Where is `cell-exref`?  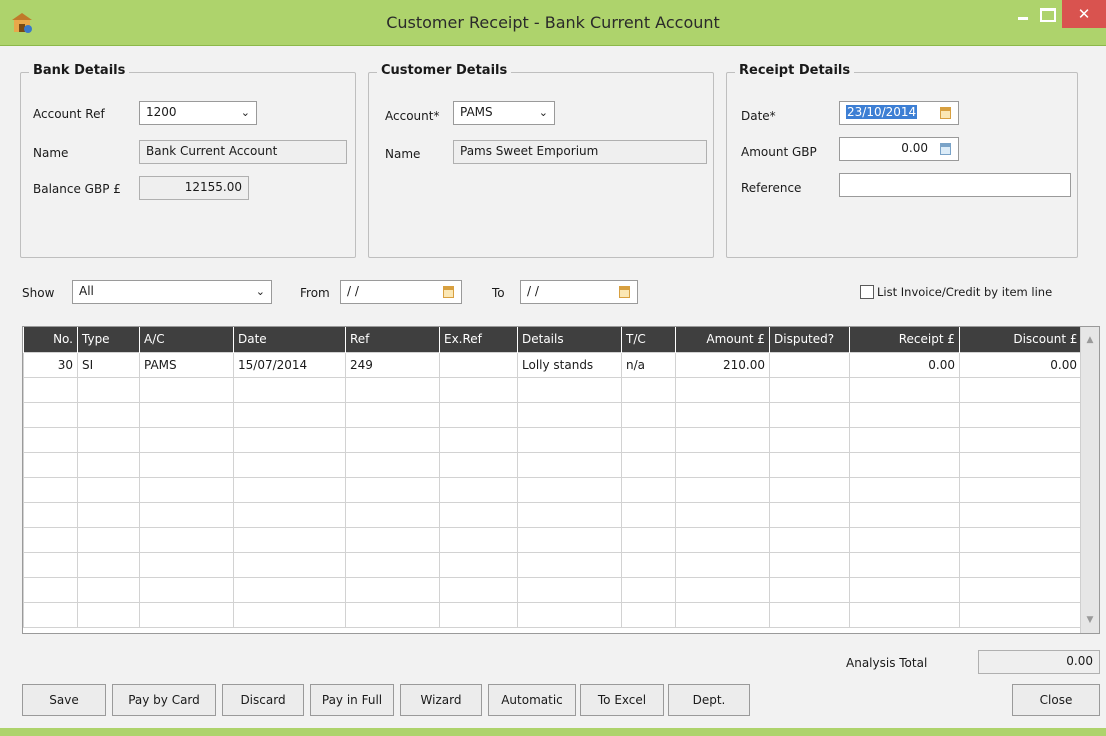 cell-exref is located at coordinates (478, 364).